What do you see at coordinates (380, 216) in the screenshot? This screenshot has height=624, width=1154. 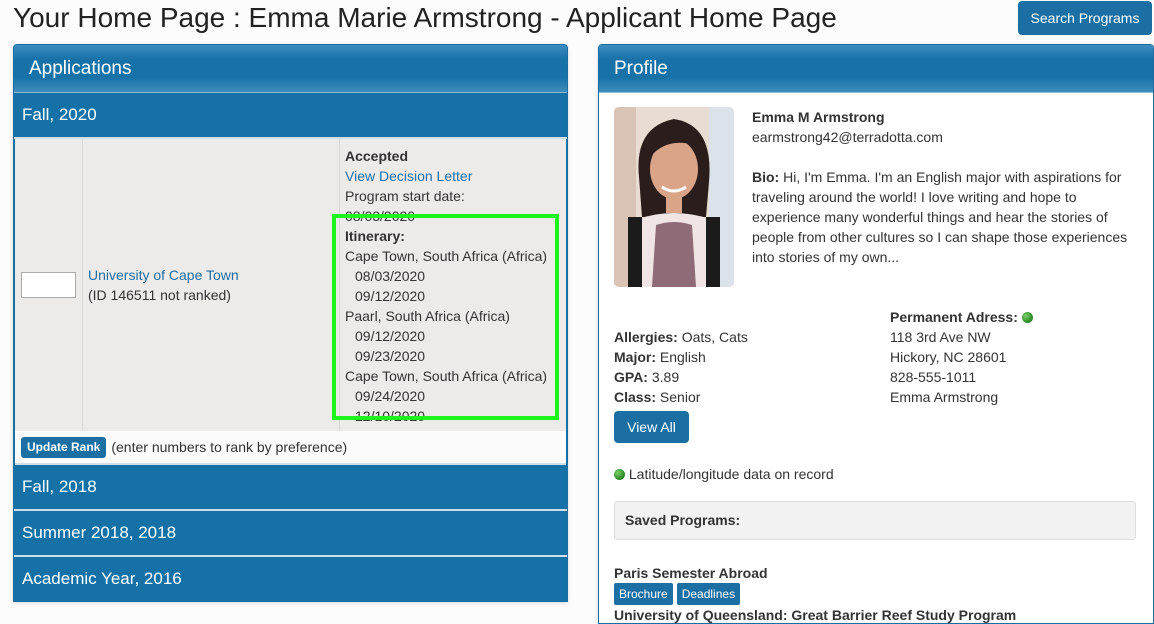 I see `start-date-value: 08/03/2020` at bounding box center [380, 216].